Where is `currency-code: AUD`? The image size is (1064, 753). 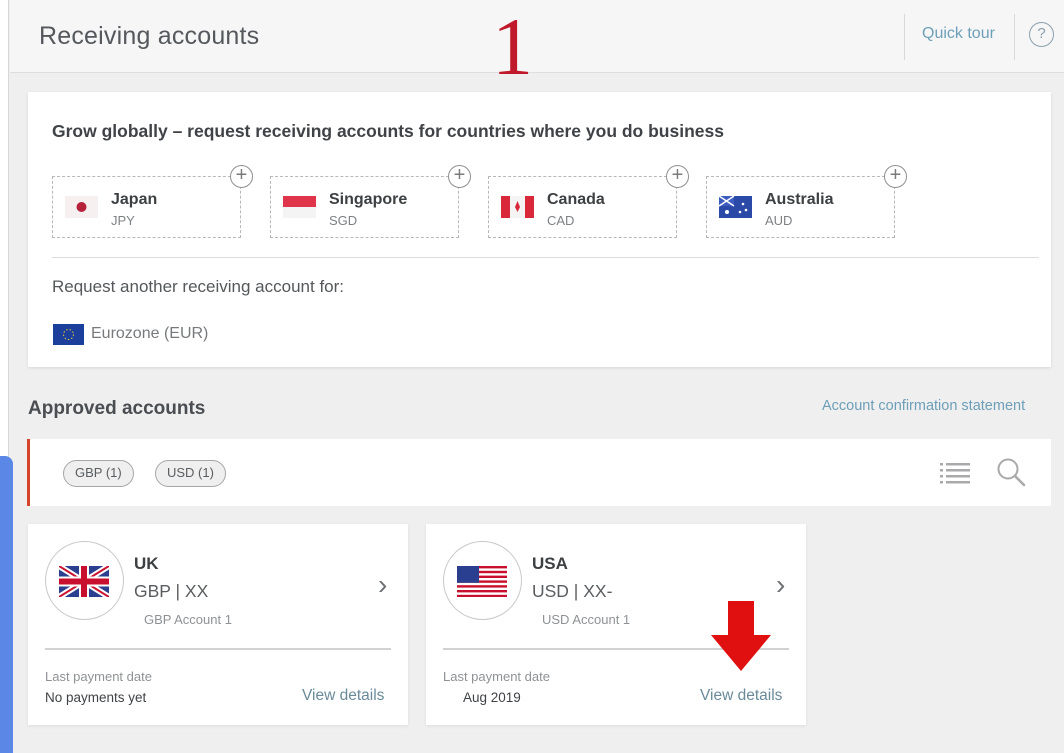 currency-code: AUD is located at coordinates (779, 220).